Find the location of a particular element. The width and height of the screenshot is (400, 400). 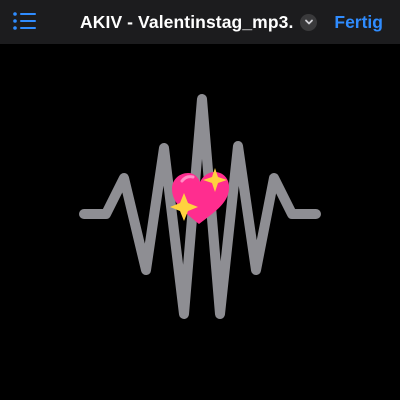

chevron-down-icon is located at coordinates (309, 22).